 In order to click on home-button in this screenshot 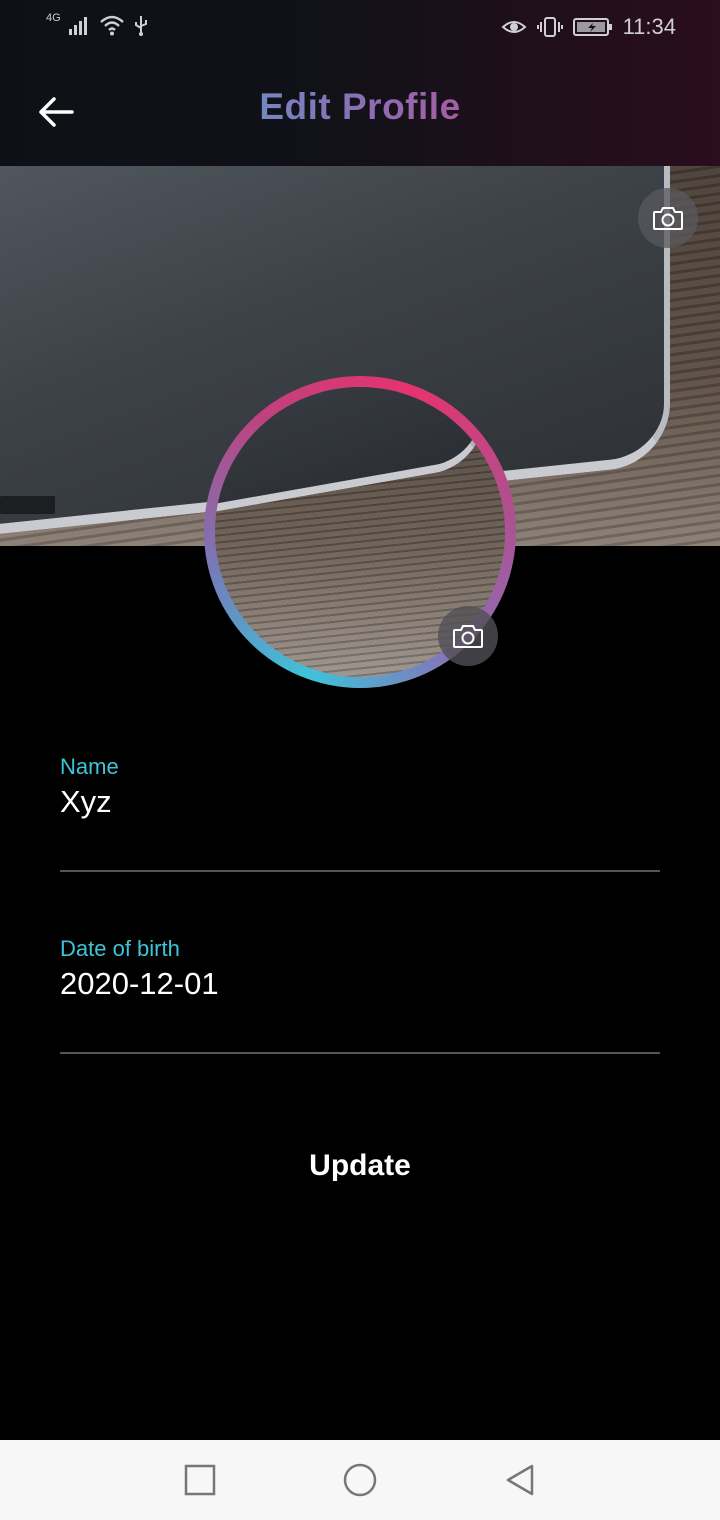, I will do `click(360, 1480)`.